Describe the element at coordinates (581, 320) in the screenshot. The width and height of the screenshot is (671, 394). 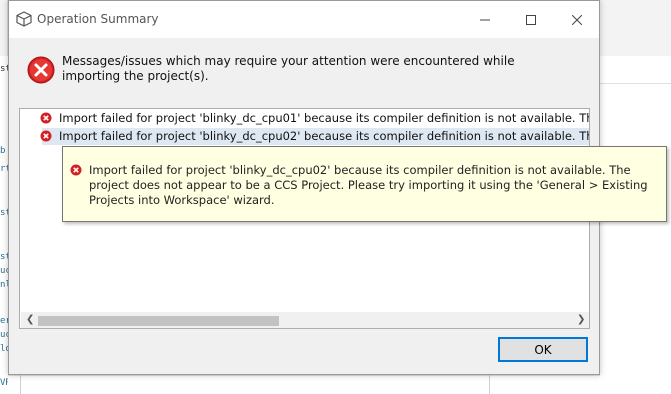
I see `scroll-right-icon: ❯` at that location.